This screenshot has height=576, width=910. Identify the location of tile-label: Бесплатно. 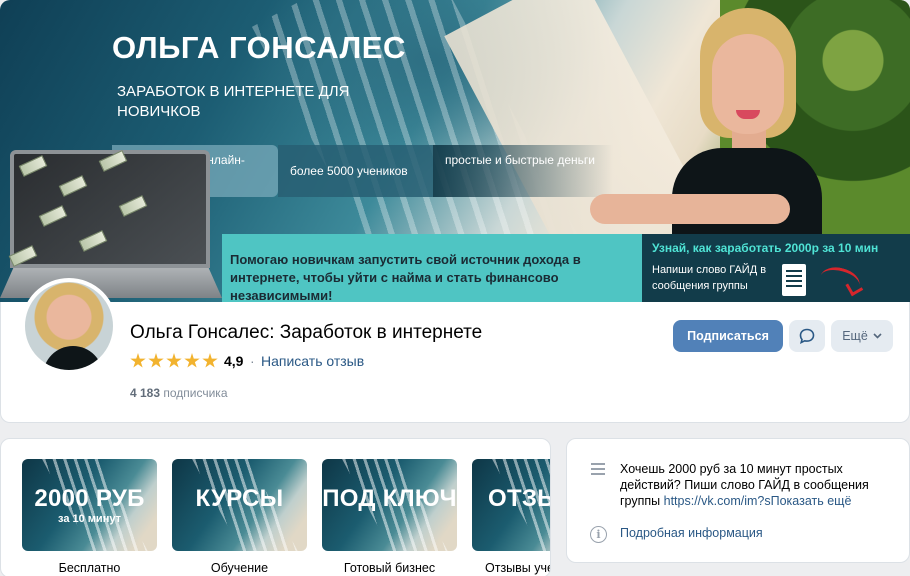
(89, 568).